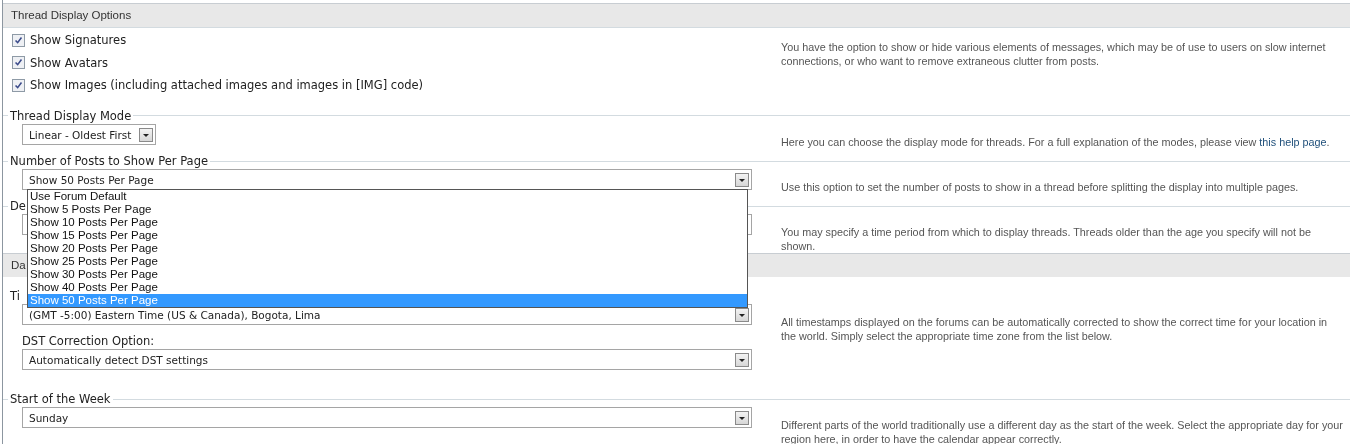 The height and width of the screenshot is (444, 1350). Describe the element at coordinates (1056, 141) in the screenshot. I see `description-text: Here you can choose the display mode for threads. For a full explanation of the modes, please view this help page.` at that location.